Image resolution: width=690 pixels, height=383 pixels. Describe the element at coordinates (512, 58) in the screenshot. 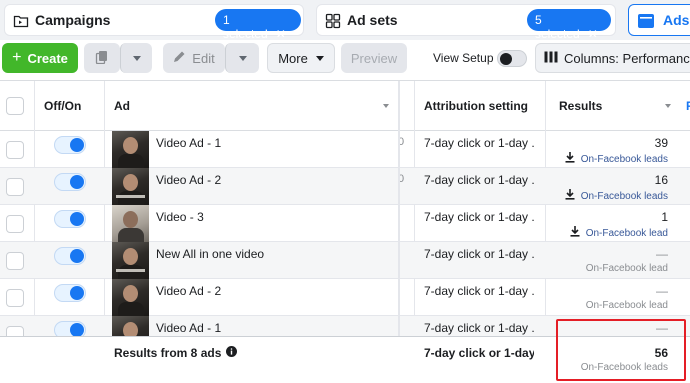

I see `view-setup-toggle` at that location.